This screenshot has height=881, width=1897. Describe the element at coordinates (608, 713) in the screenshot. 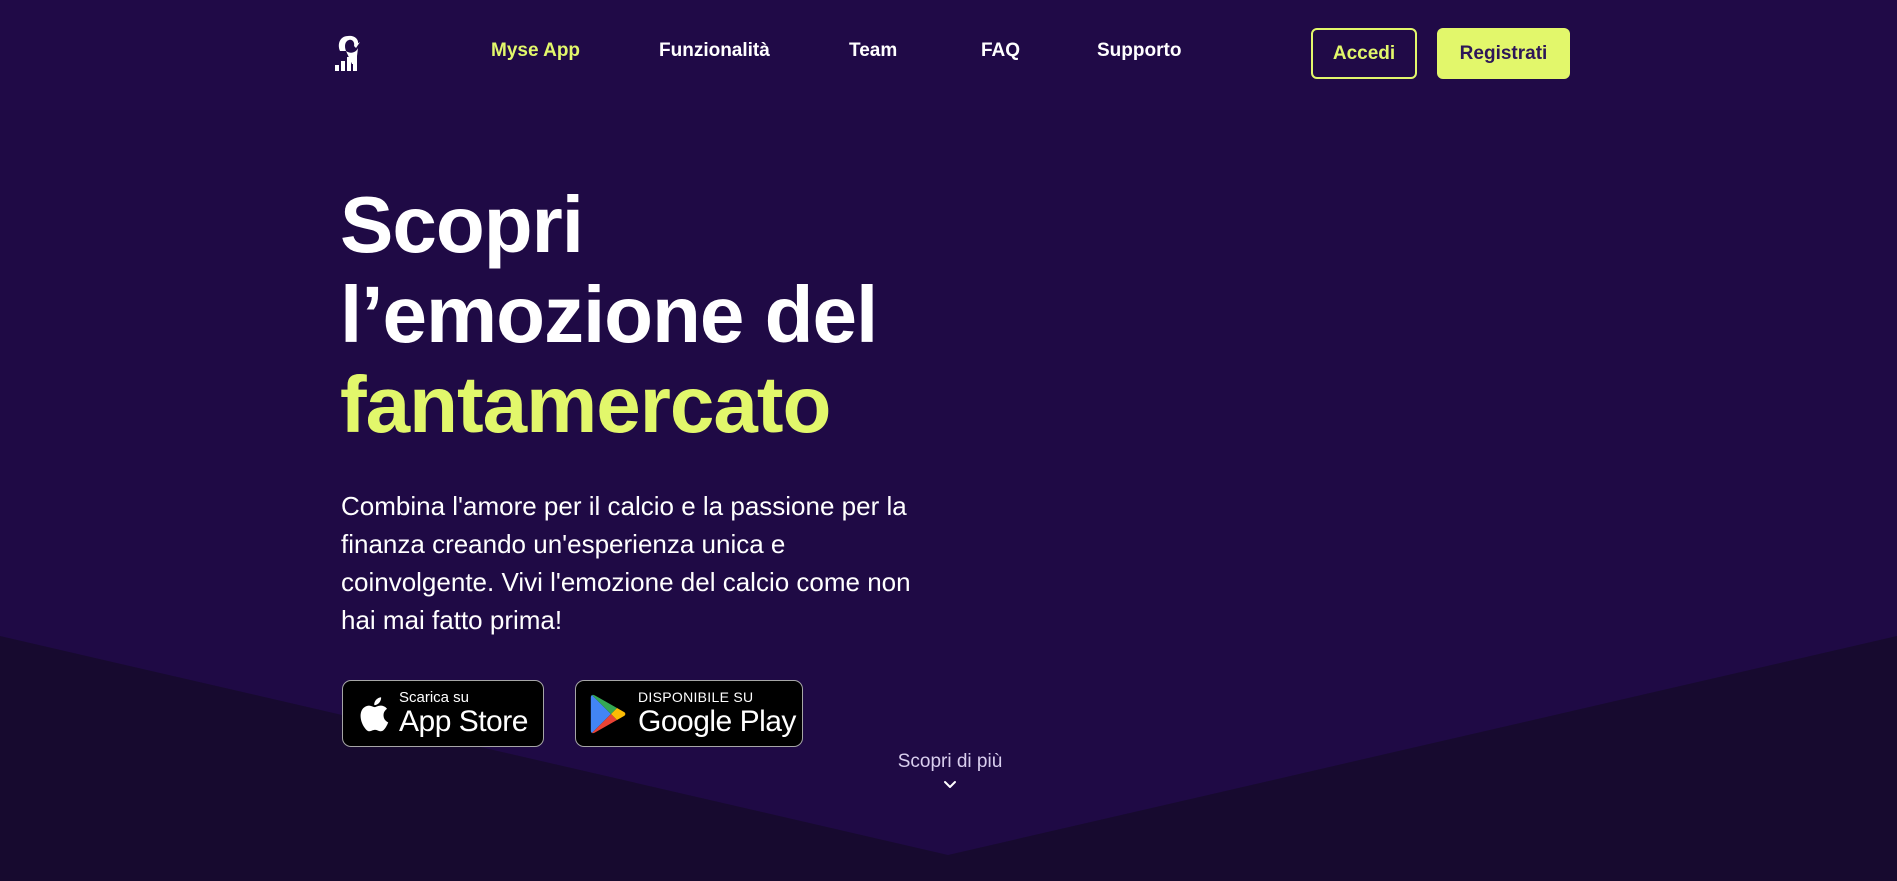

I see `google-play-icon` at that location.